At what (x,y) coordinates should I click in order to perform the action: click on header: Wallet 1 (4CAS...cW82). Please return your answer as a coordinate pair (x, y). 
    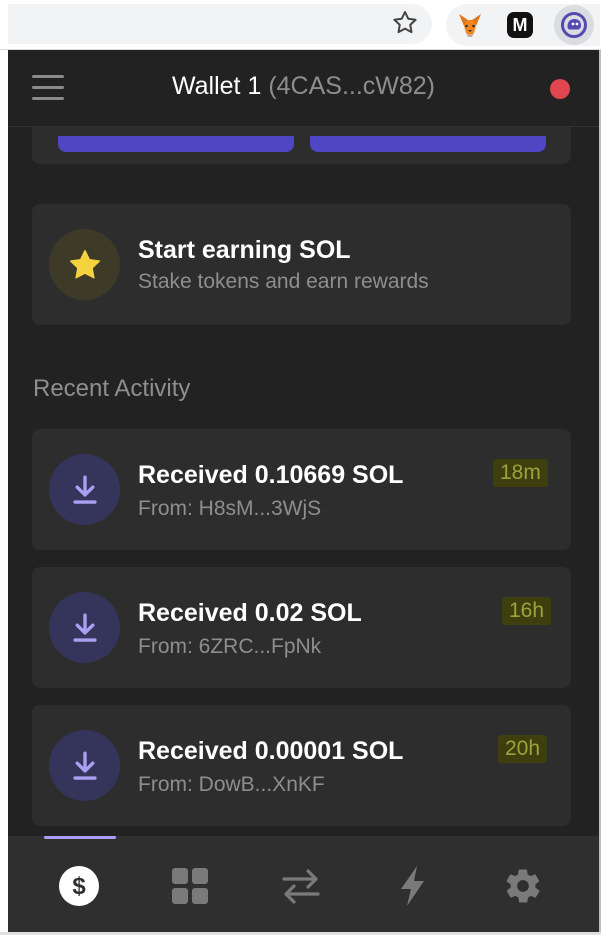
    Looking at the image, I should click on (303, 88).